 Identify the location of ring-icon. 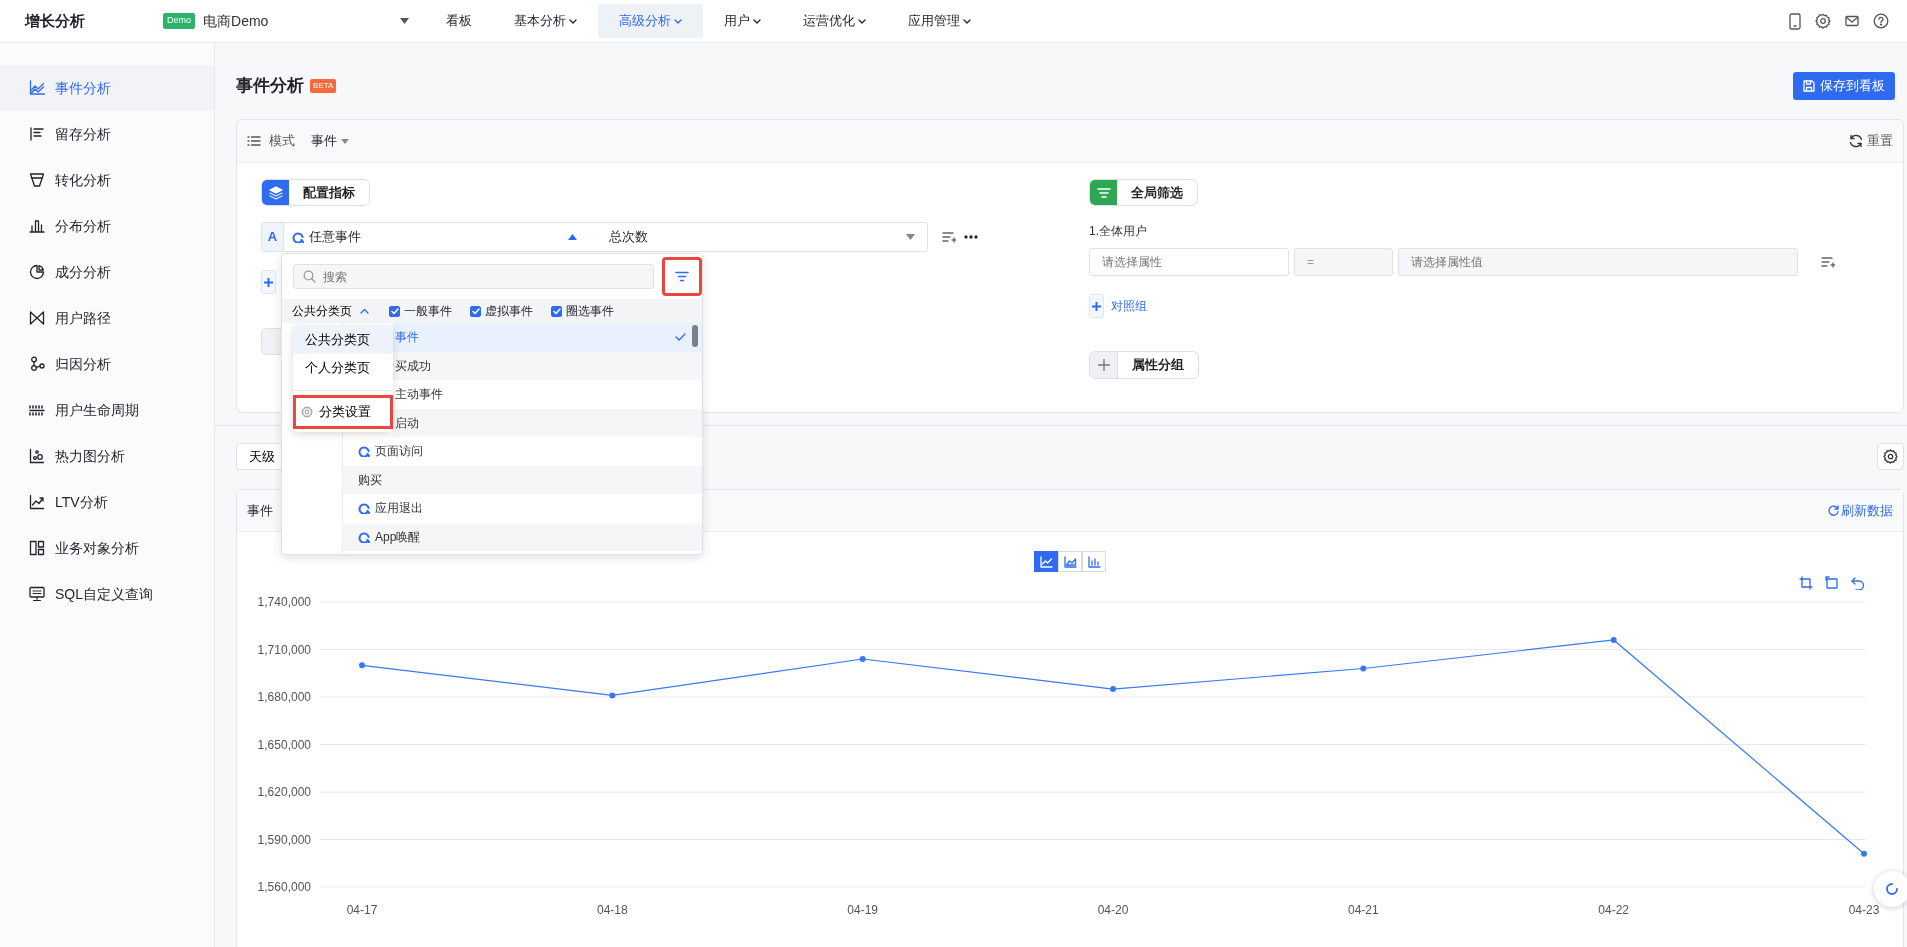
(364, 508).